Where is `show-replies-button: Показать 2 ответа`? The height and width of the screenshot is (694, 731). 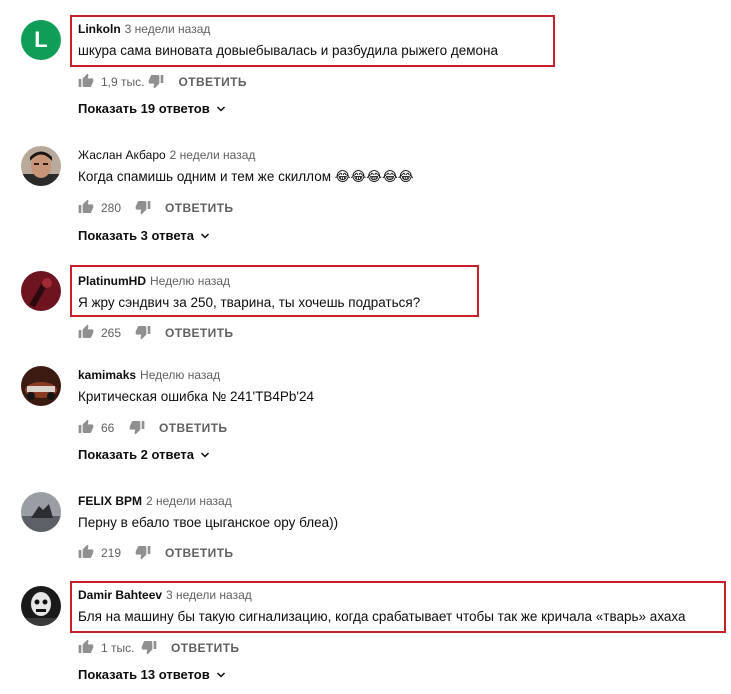
show-replies-button: Показать 2 ответа is located at coordinates (144, 454).